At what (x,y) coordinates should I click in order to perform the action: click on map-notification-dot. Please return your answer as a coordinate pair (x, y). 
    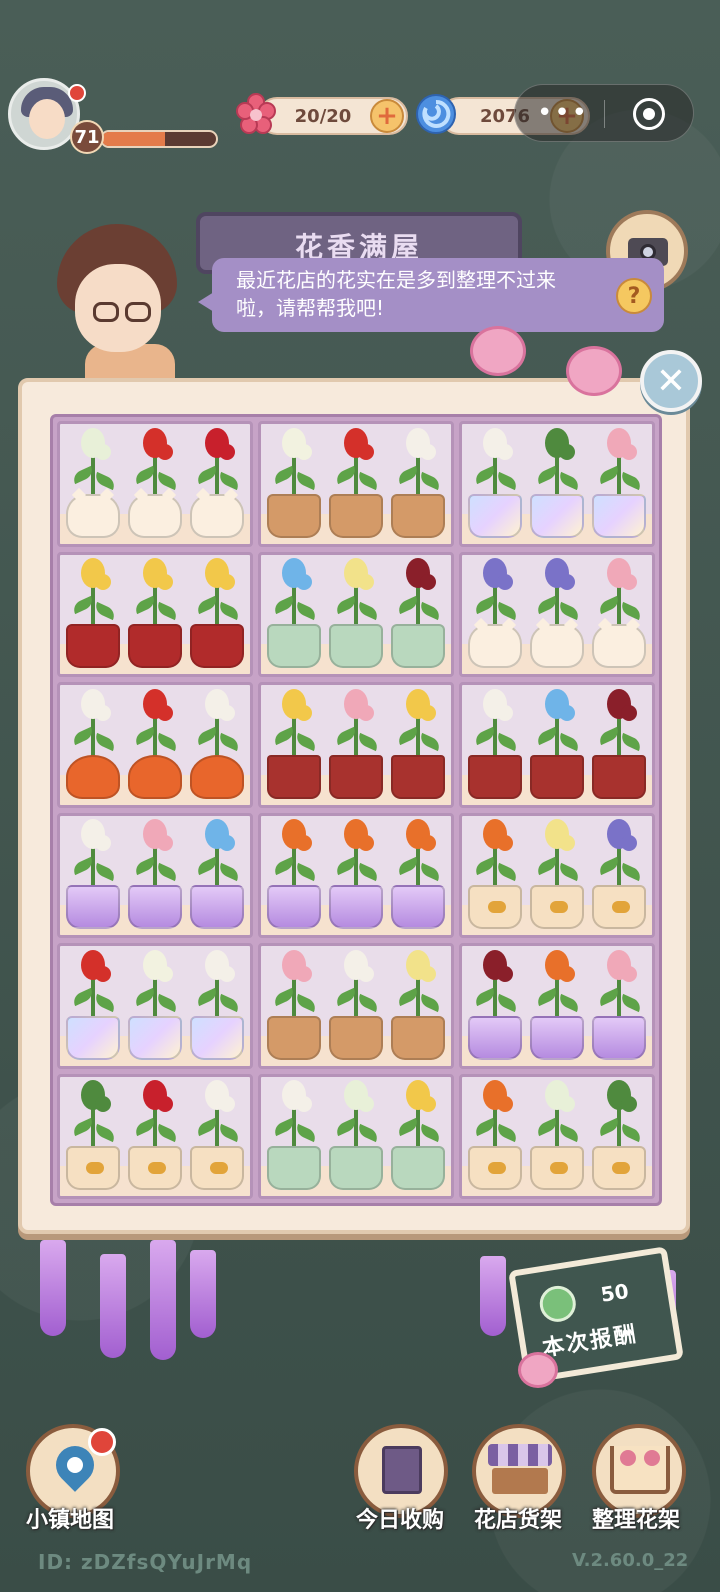
    Looking at the image, I should click on (102, 1442).